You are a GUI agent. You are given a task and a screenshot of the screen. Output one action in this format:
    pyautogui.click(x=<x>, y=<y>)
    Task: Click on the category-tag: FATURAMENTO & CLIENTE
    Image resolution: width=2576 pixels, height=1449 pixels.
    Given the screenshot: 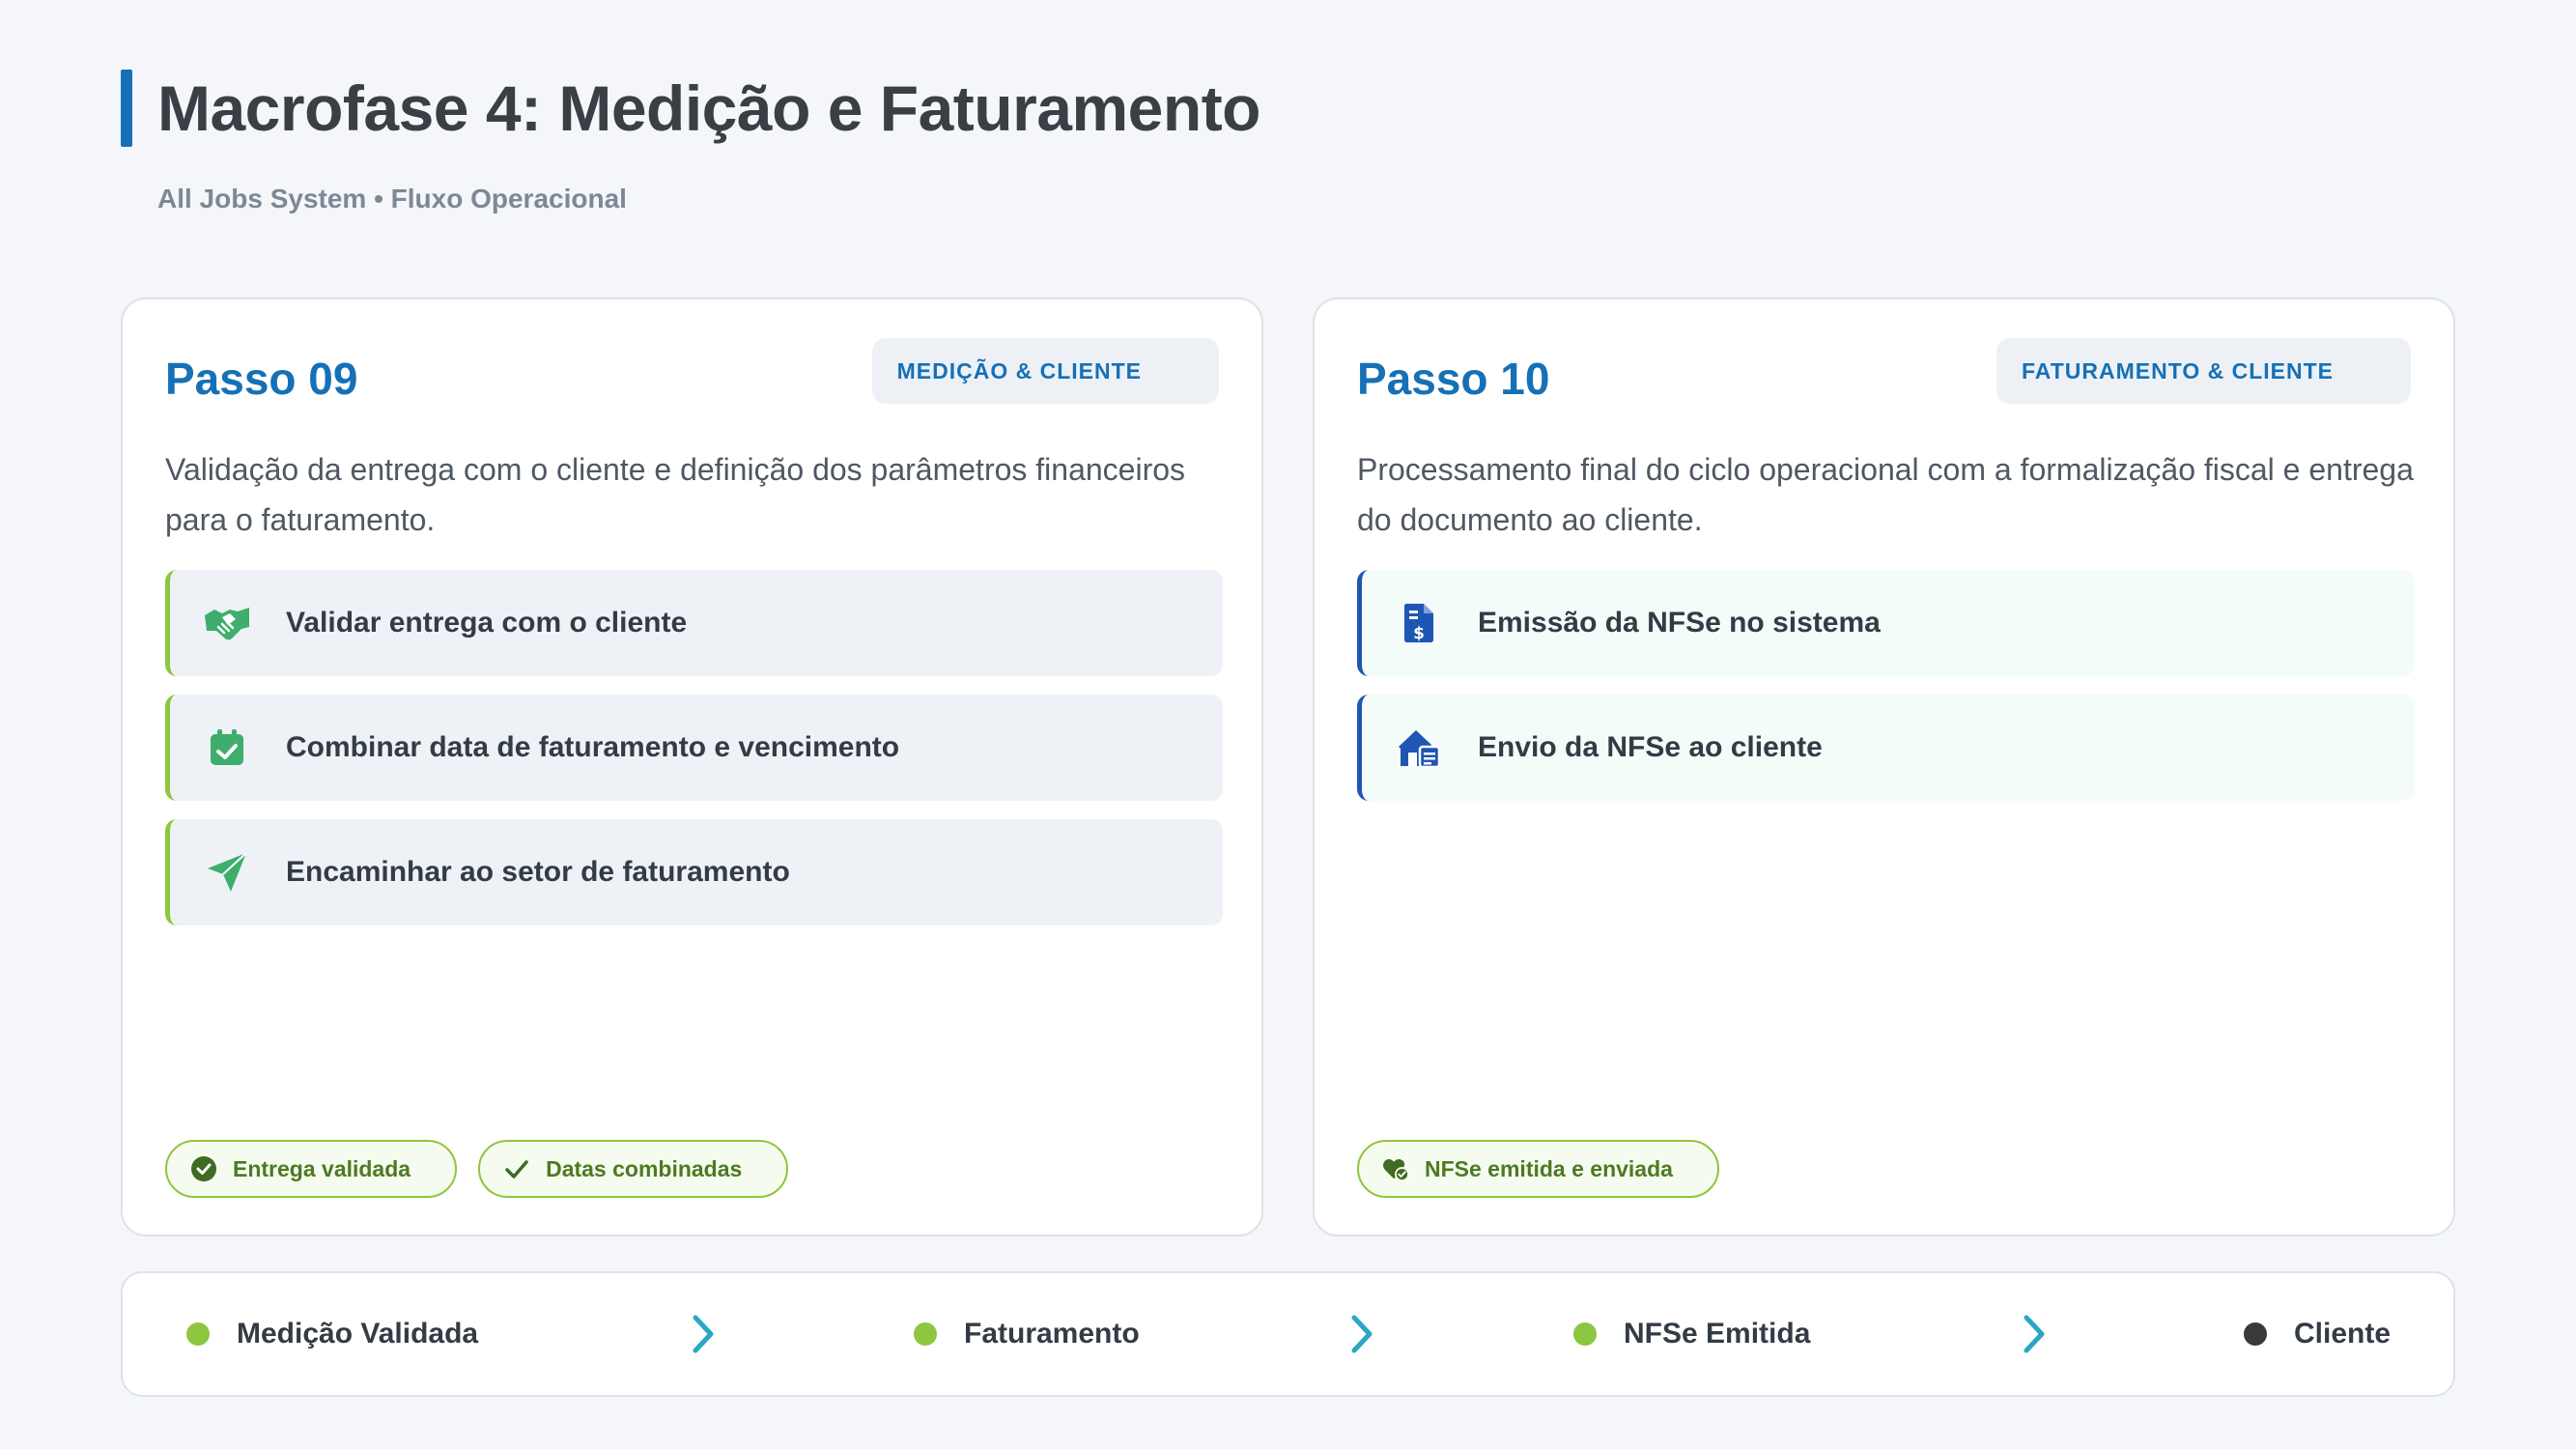 What is the action you would take?
    pyautogui.click(x=2203, y=371)
    